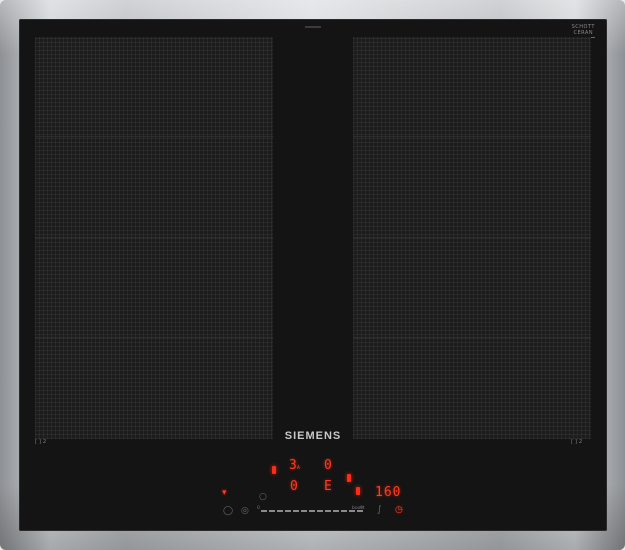 The image size is (625, 550). What do you see at coordinates (294, 465) in the screenshot?
I see `power-display-top-left: 3A` at bounding box center [294, 465].